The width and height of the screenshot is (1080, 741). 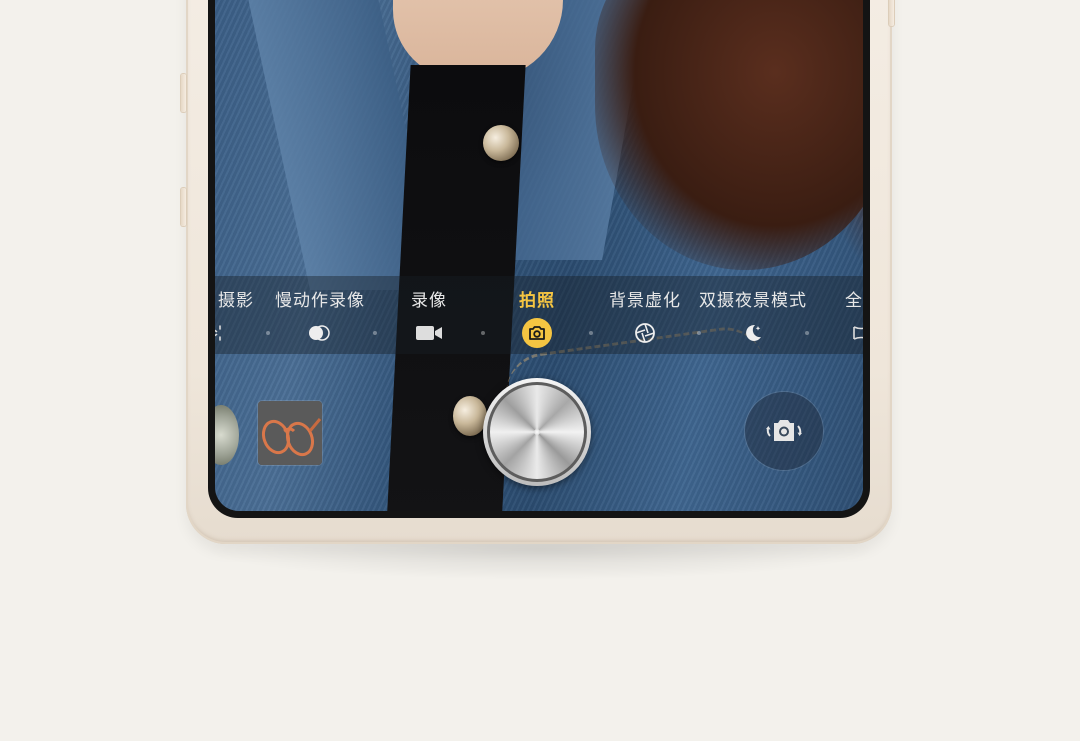 I want to click on mode-label-panorama: 全, so click(x=854, y=298).